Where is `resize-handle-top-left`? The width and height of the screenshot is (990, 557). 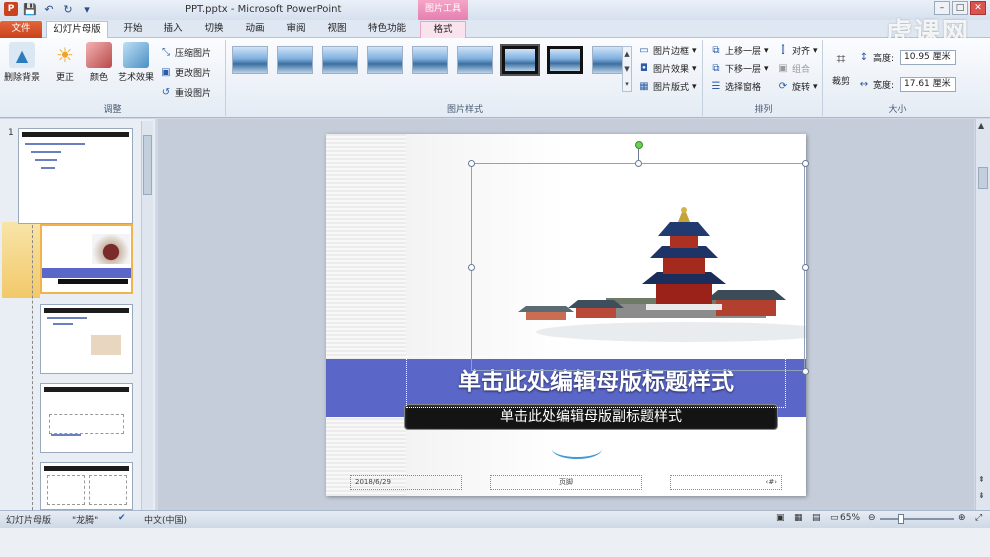
resize-handle-top-left is located at coordinates (471, 163).